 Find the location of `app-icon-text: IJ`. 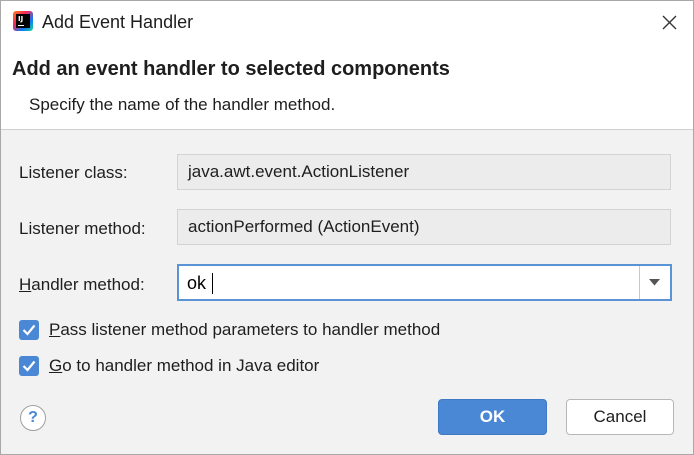

app-icon-text: IJ is located at coordinates (21, 19).